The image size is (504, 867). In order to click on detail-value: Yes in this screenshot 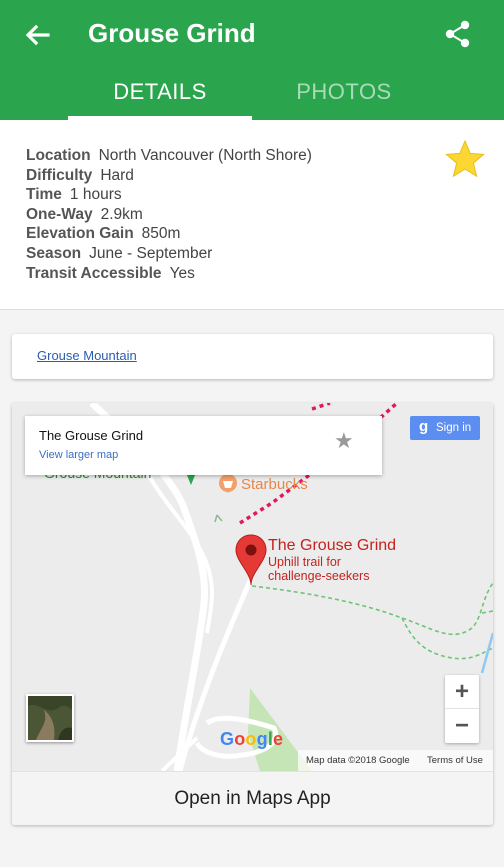, I will do `click(182, 273)`.